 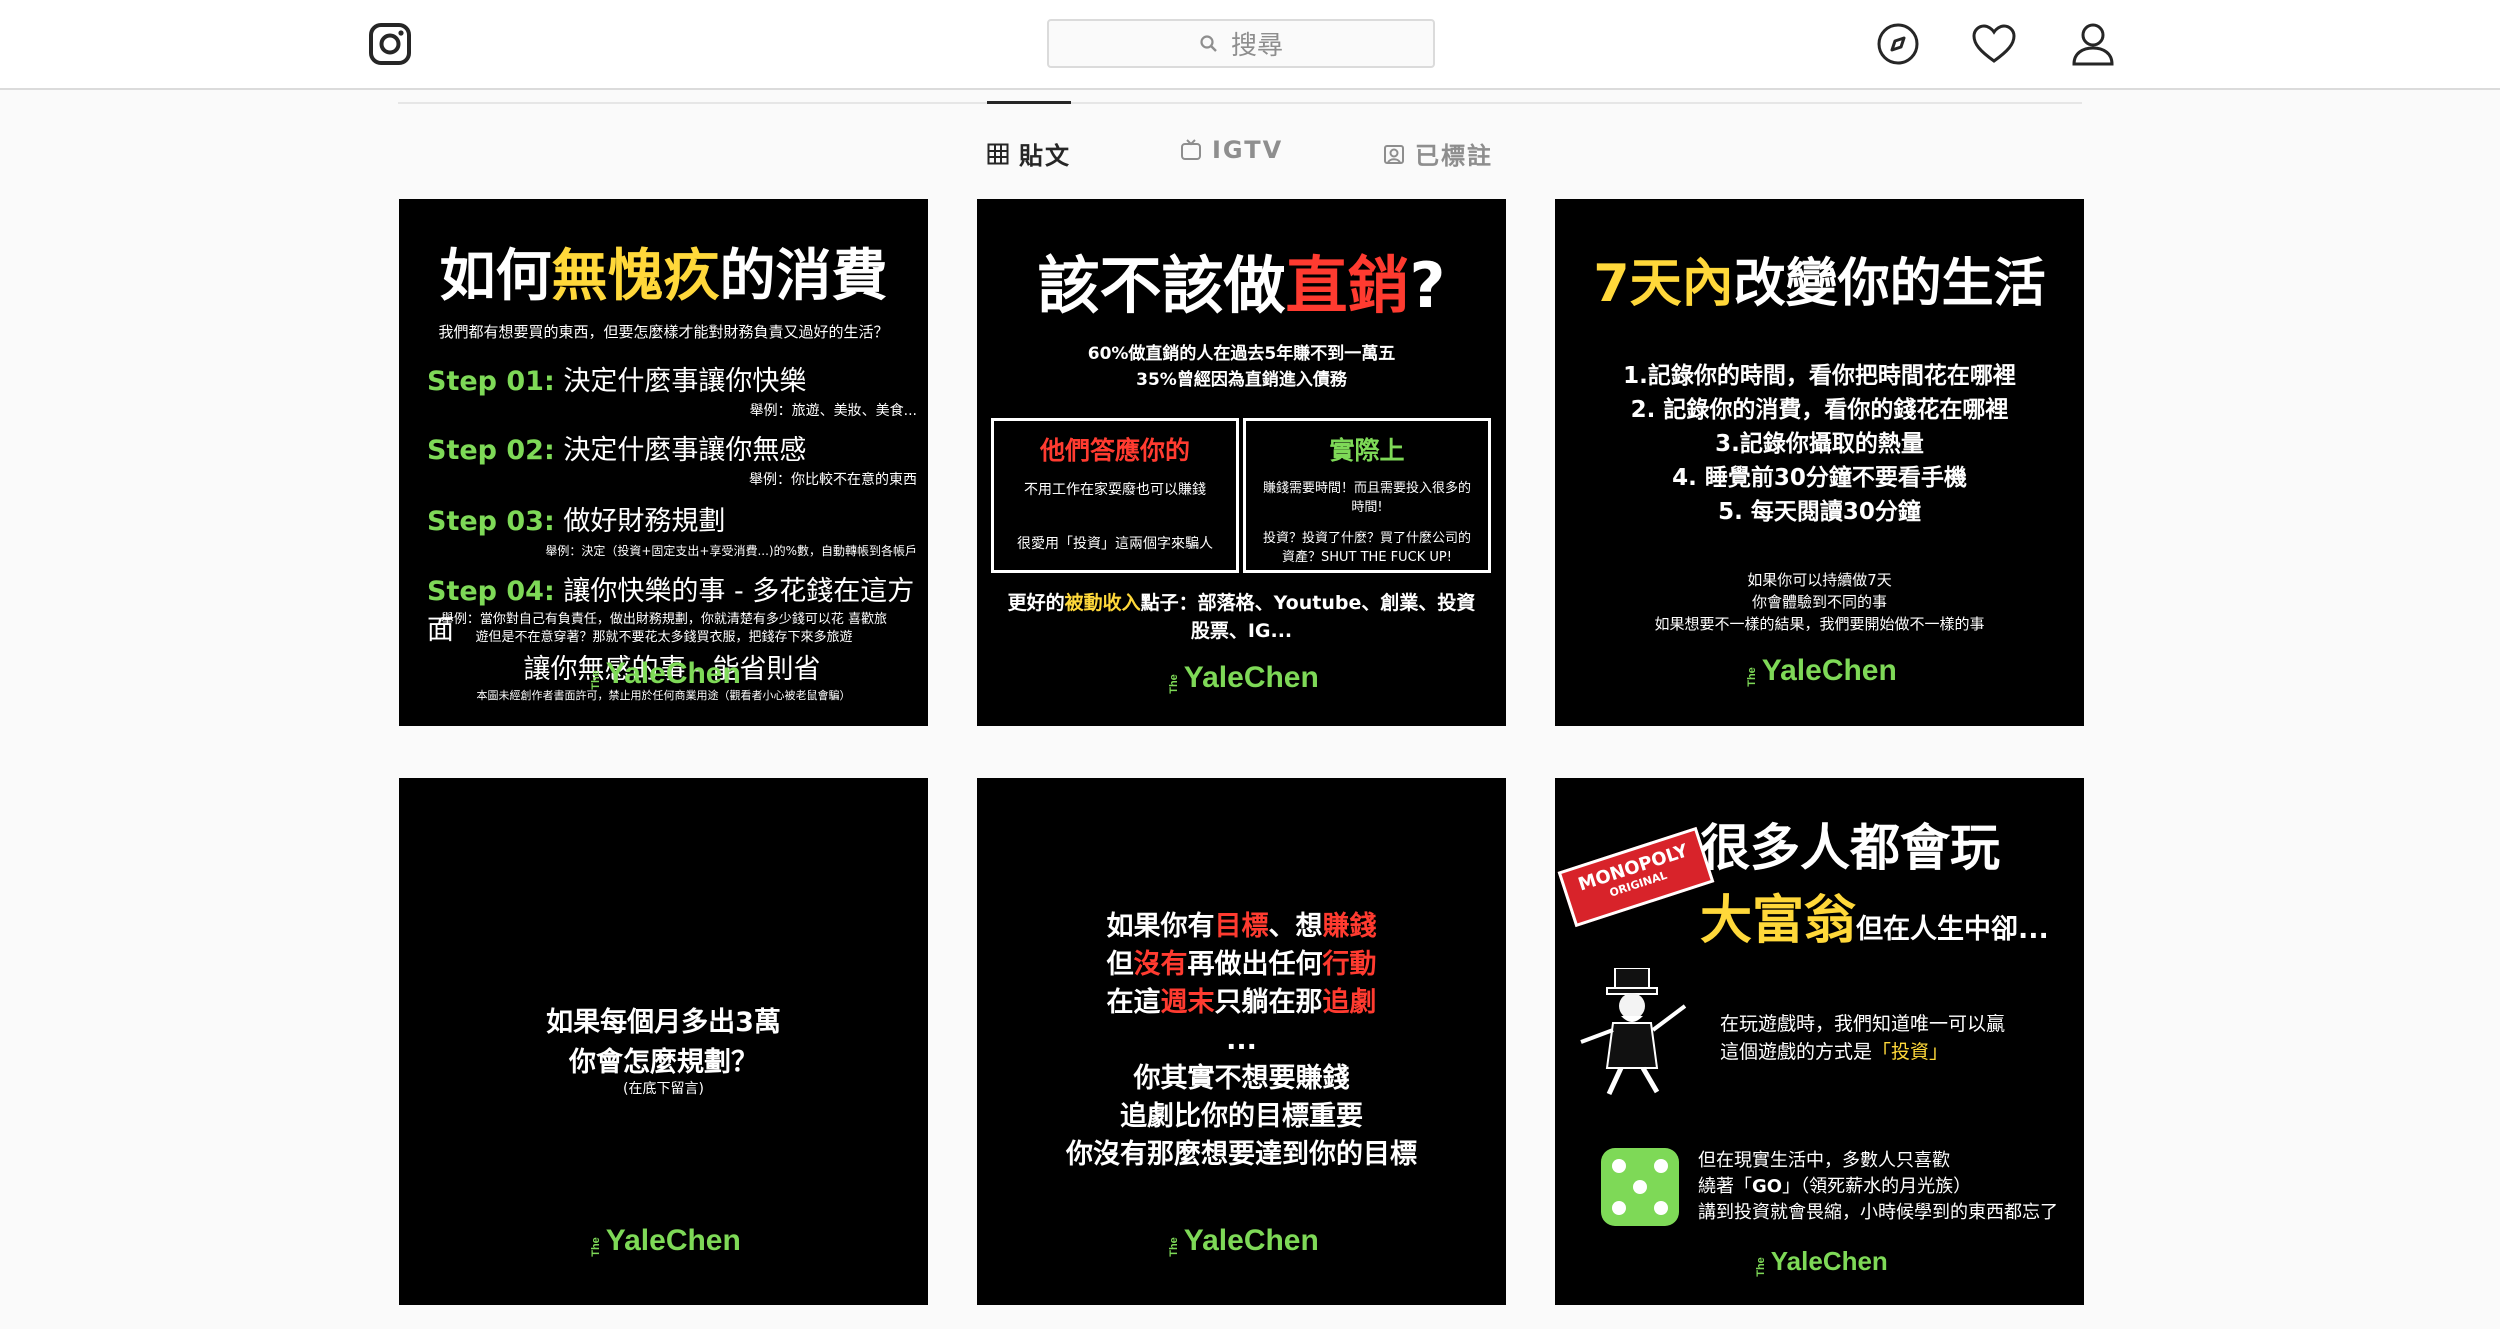 What do you see at coordinates (1898, 44) in the screenshot?
I see `explore-compass-icon` at bounding box center [1898, 44].